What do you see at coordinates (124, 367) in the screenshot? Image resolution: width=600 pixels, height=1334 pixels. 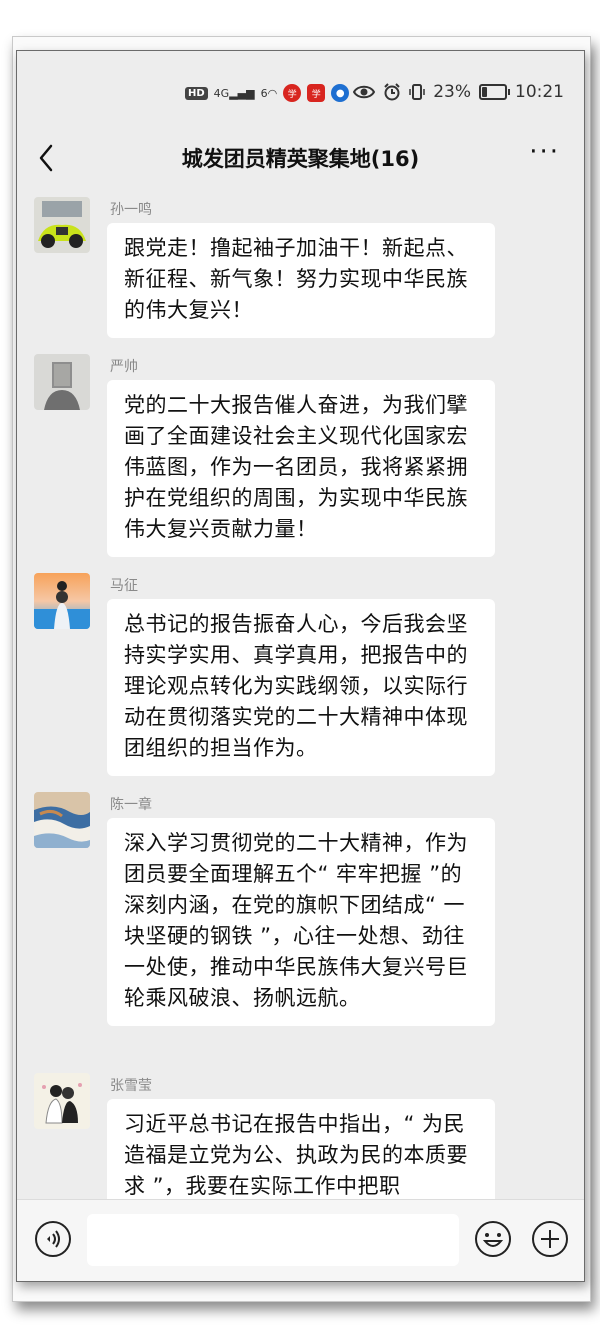 I see `sender-name: 严帅` at bounding box center [124, 367].